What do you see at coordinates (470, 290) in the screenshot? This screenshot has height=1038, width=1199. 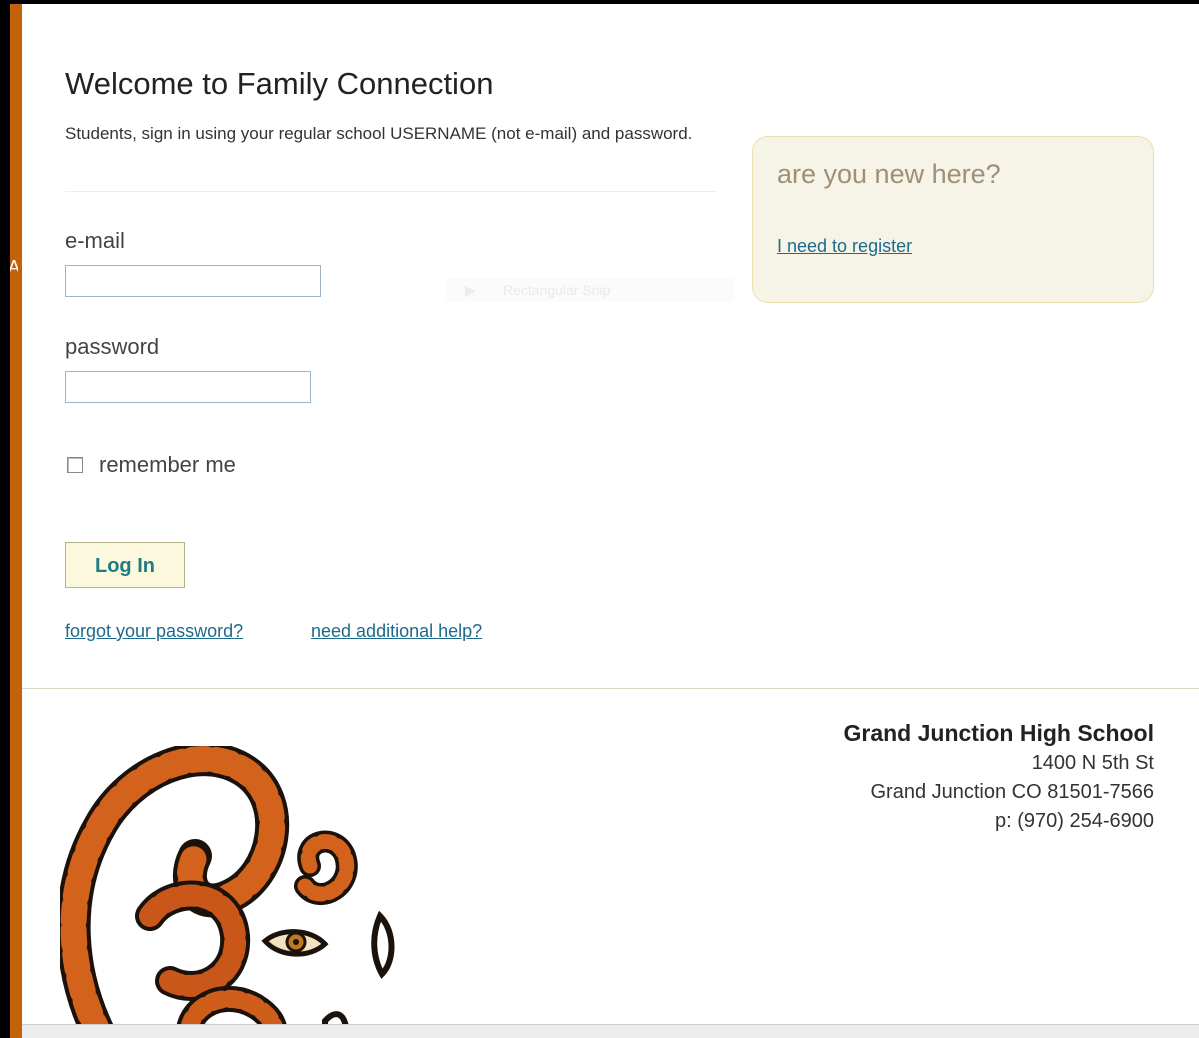 I see `snip-arrow-icon: ▶` at bounding box center [470, 290].